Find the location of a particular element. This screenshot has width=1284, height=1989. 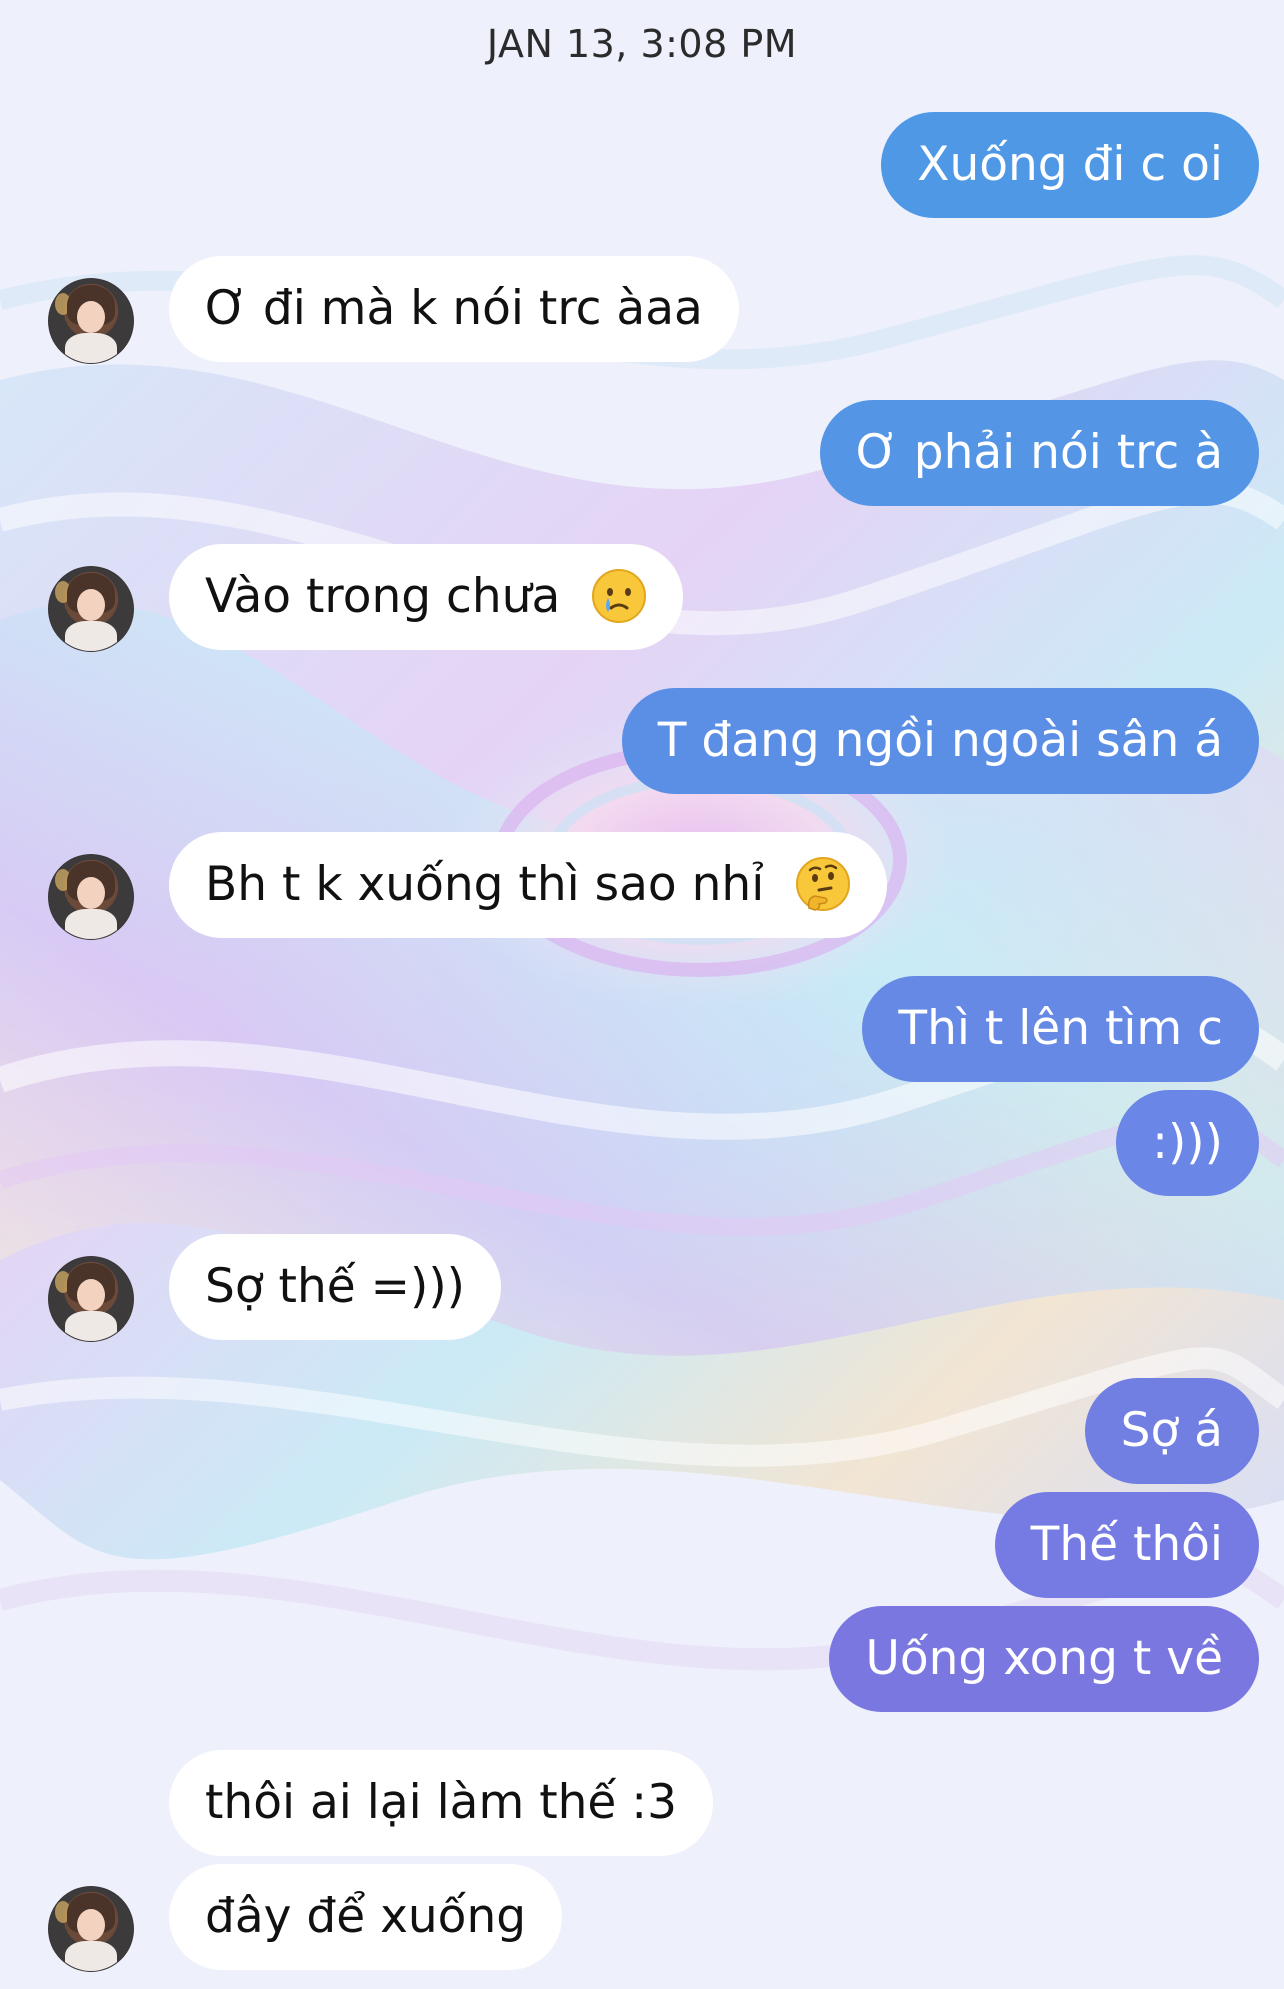

incoming-message-bubble: Sợ thế =))) is located at coordinates (335, 1287).